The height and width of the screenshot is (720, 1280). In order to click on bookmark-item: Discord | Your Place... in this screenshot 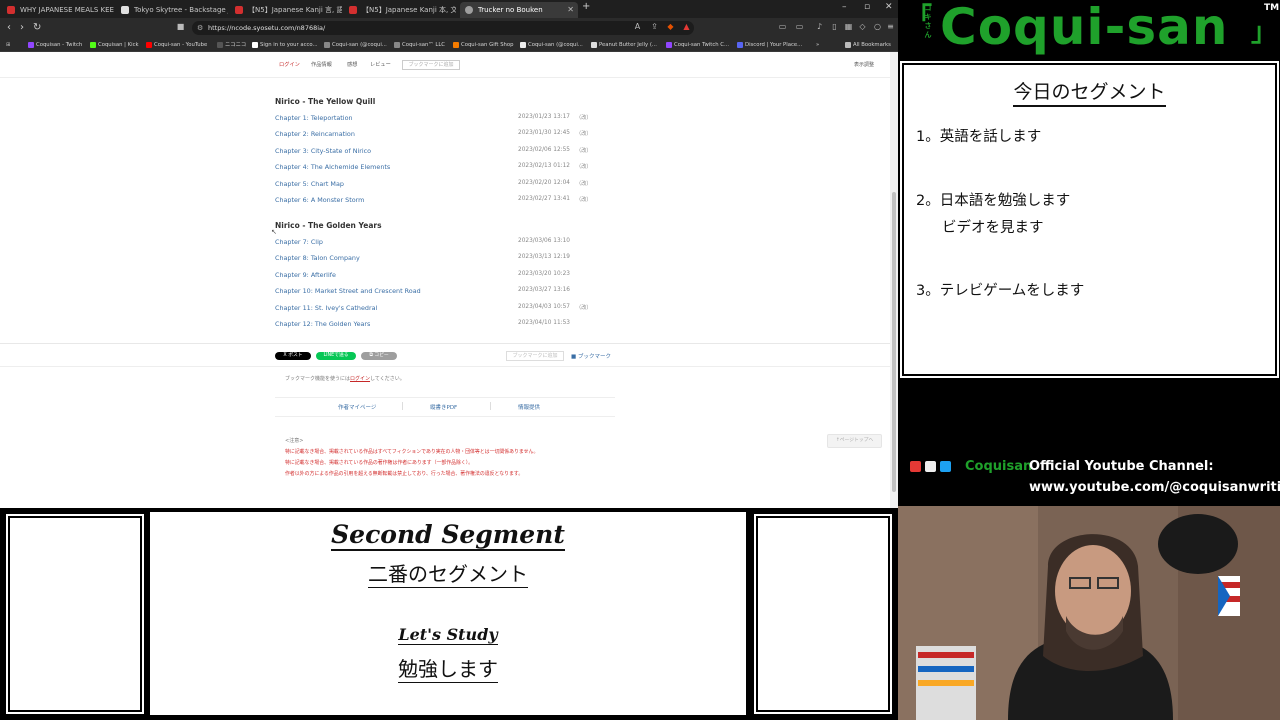, I will do `click(769, 45)`.